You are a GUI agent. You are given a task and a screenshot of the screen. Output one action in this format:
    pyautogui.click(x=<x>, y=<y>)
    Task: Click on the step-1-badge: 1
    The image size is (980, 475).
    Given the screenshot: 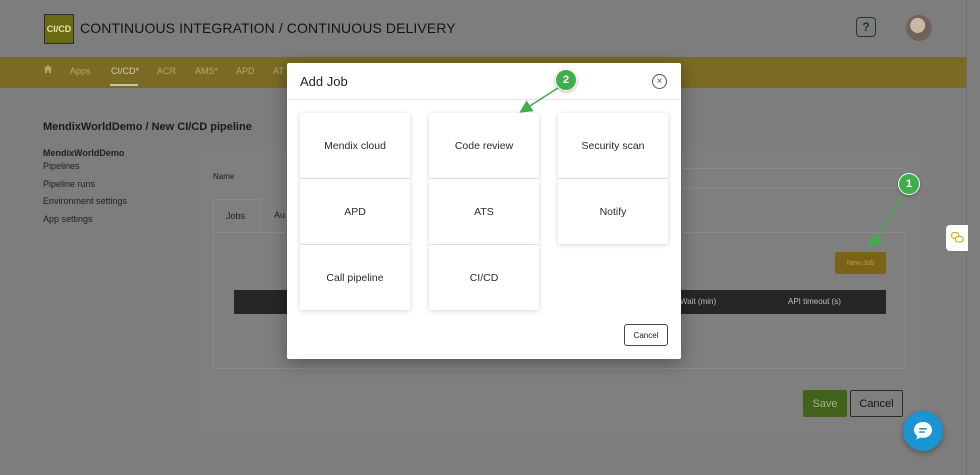 What is the action you would take?
    pyautogui.click(x=909, y=184)
    